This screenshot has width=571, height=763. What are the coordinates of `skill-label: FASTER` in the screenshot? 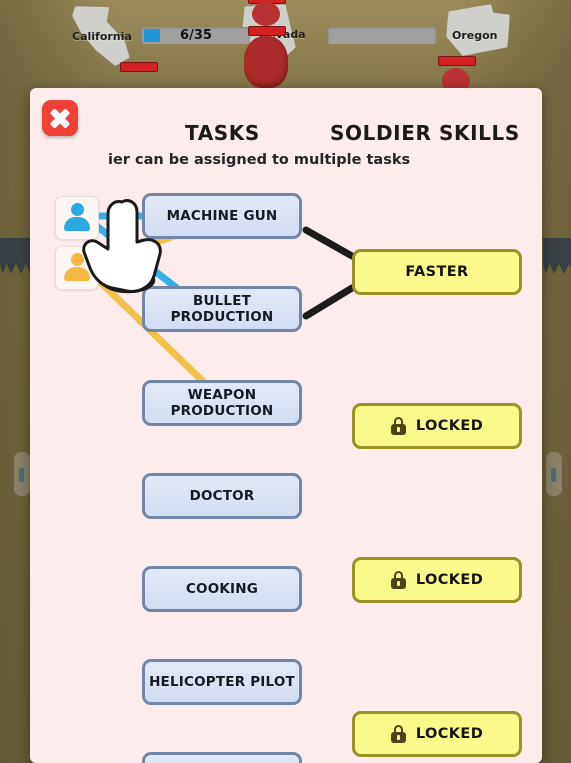 It's located at (437, 272).